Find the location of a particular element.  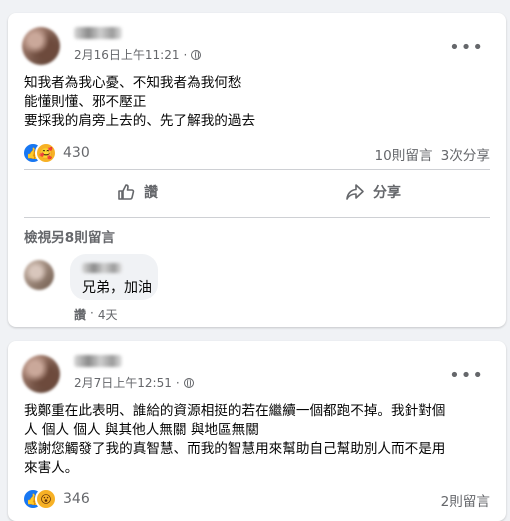

post-text-line: 感謝您觸發了我的真智慧、而我的智慧用來幫助自己幫助別人而不是用 is located at coordinates (235, 449).